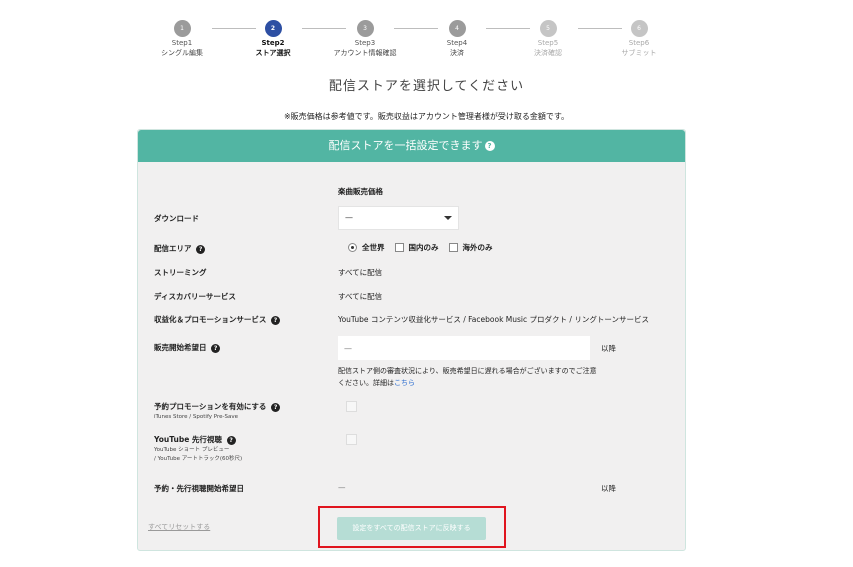 This screenshot has height=567, width=853. I want to click on area-label-text: 配信エリア, so click(173, 248).